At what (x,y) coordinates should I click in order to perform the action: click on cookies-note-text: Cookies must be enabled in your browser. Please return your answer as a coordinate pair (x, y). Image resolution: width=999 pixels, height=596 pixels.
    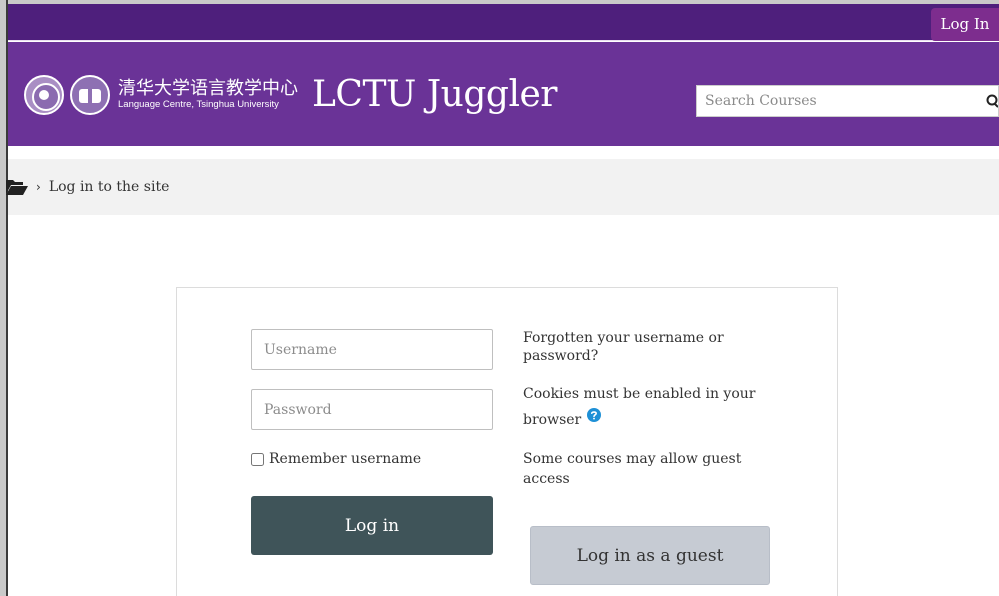
    Looking at the image, I should click on (639, 407).